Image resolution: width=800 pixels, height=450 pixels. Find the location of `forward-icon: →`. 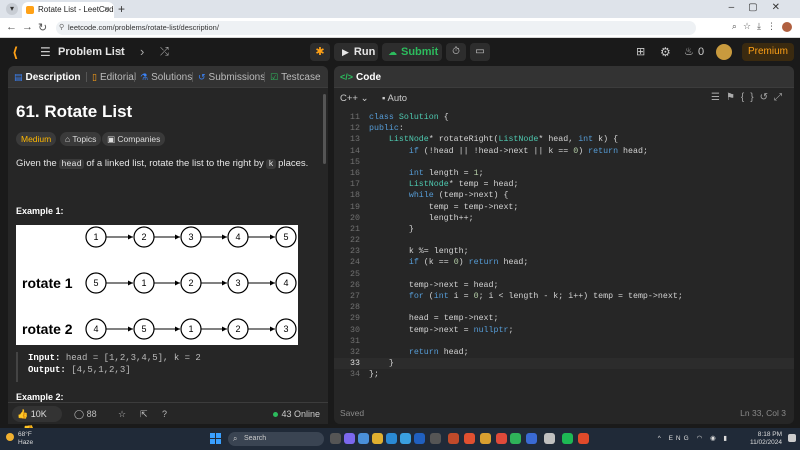

forward-icon: → is located at coordinates (27, 27).